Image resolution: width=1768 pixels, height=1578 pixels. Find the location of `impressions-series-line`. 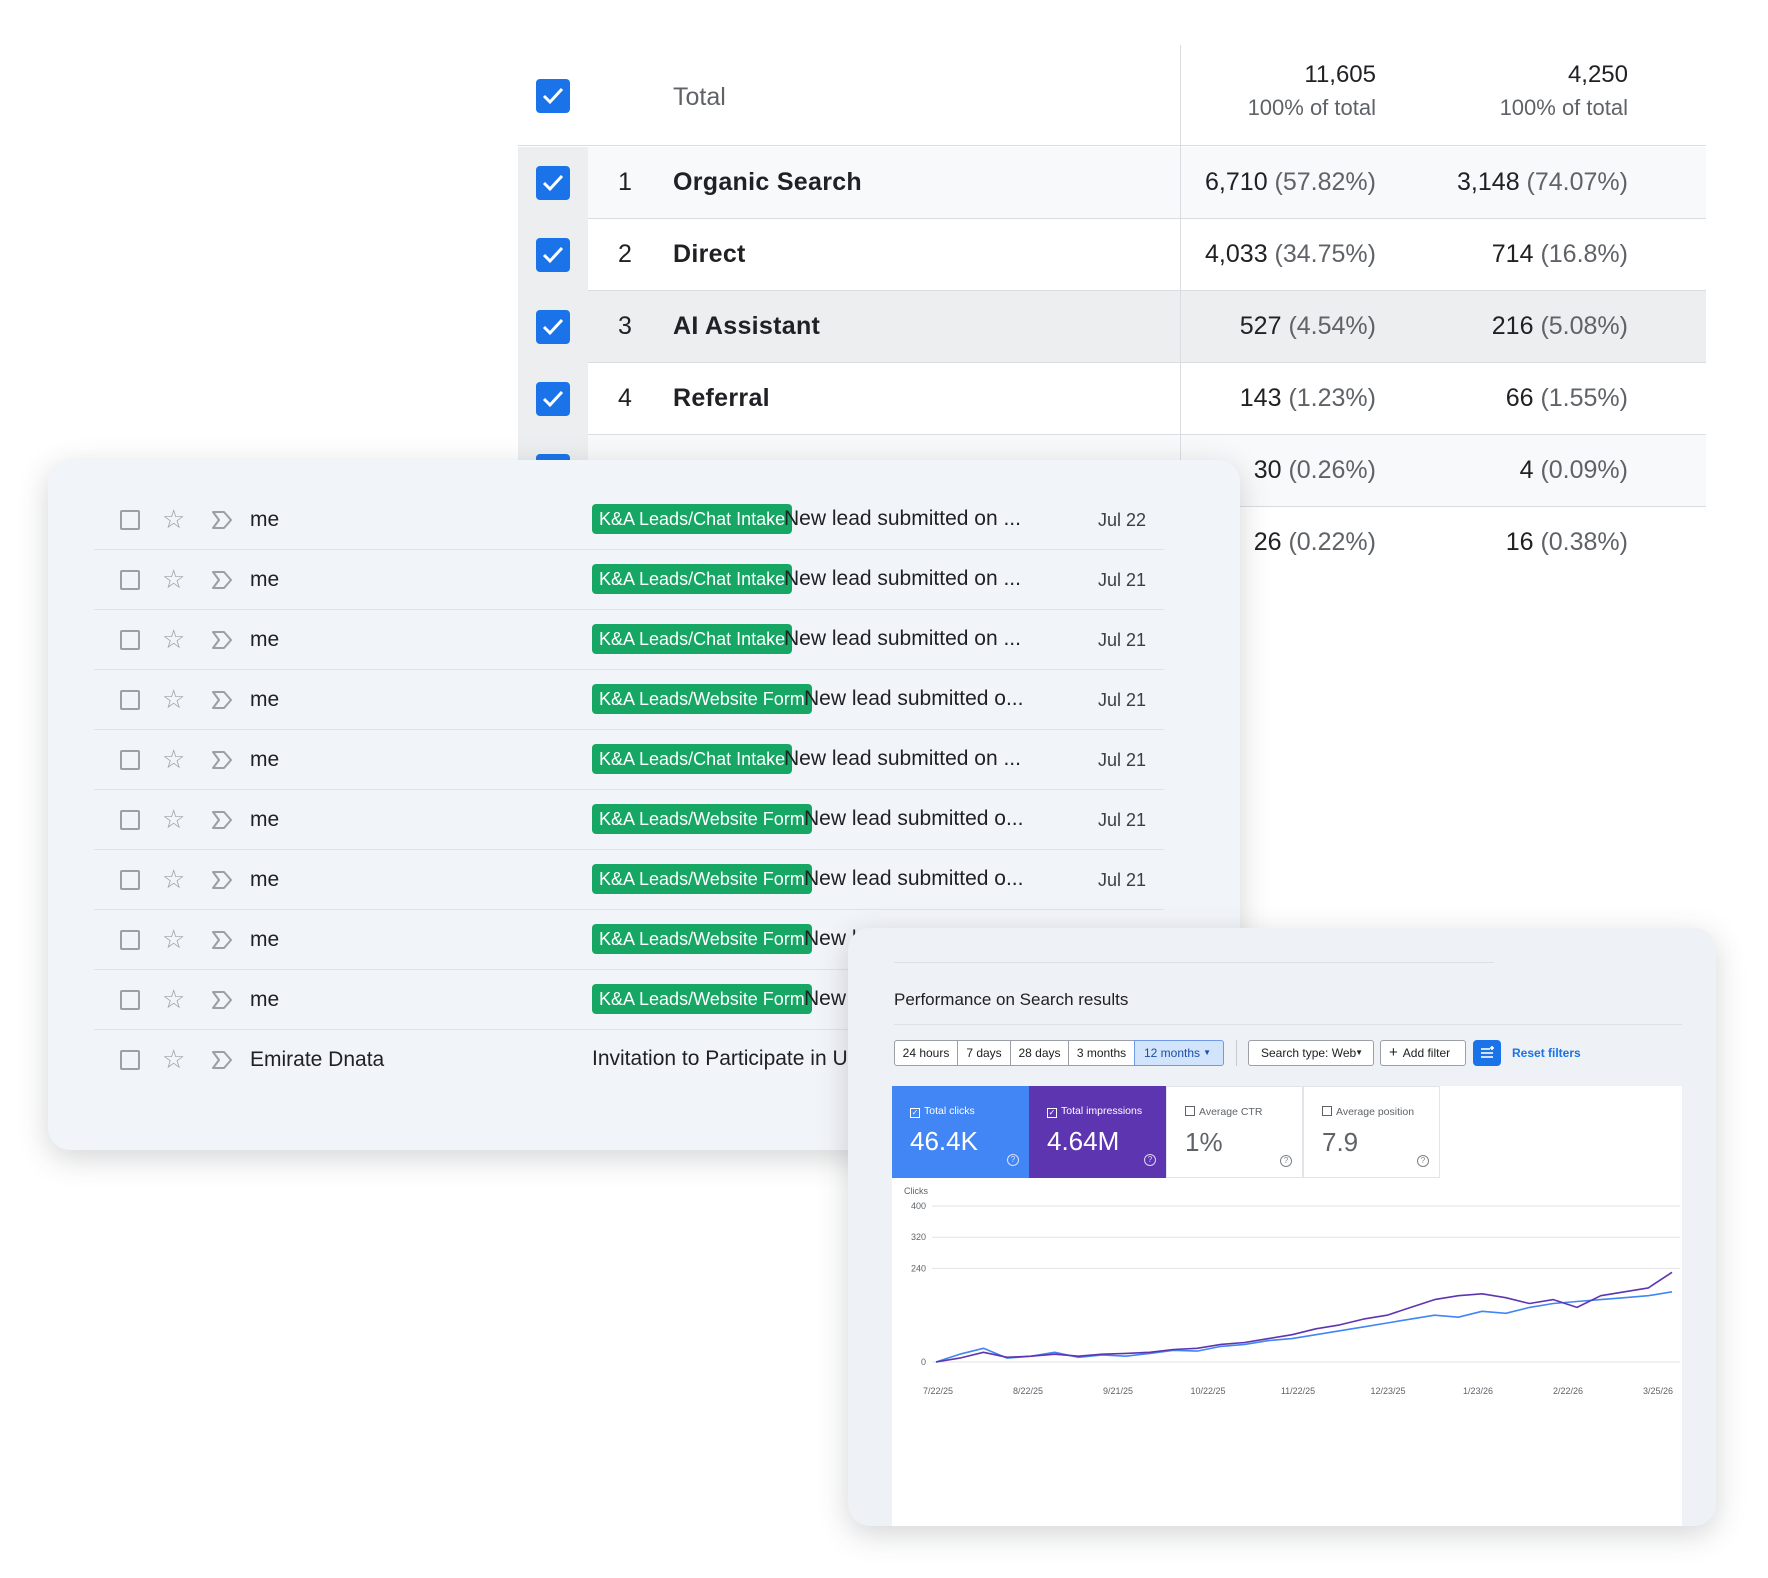

impressions-series-line is located at coordinates (1304, 1317).